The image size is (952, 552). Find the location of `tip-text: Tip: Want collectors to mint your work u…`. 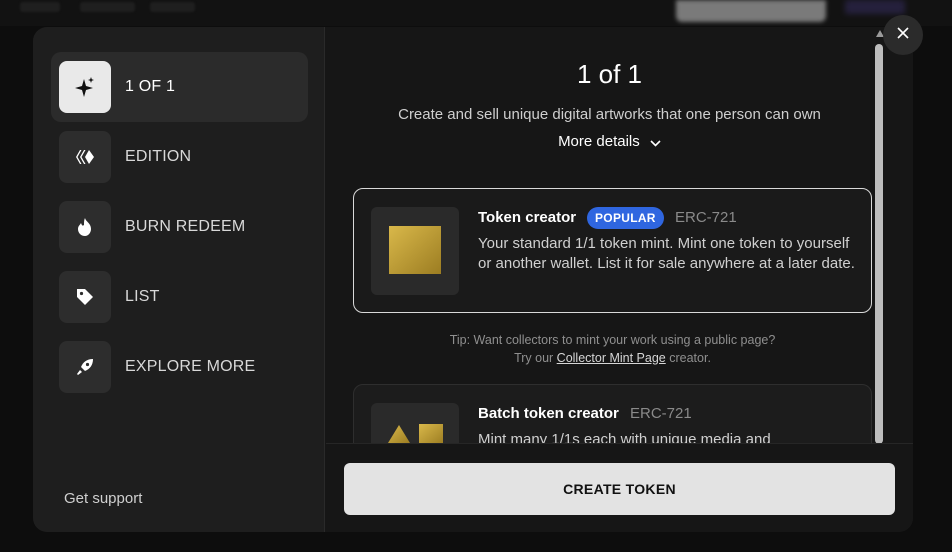

tip-text: Tip: Want collectors to mint your work u… is located at coordinates (612, 349).